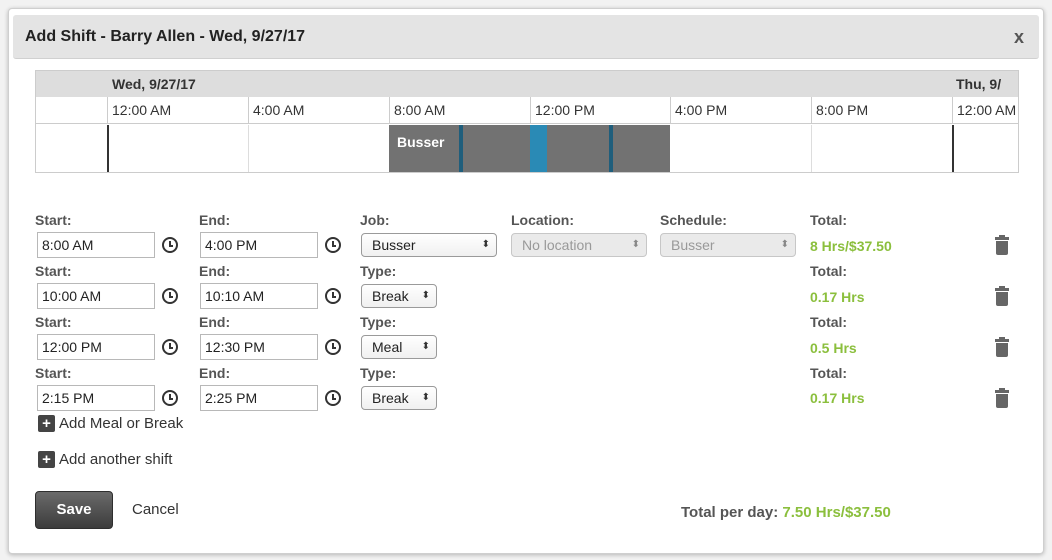  What do you see at coordinates (375, 220) in the screenshot?
I see `job-header: Job:` at bounding box center [375, 220].